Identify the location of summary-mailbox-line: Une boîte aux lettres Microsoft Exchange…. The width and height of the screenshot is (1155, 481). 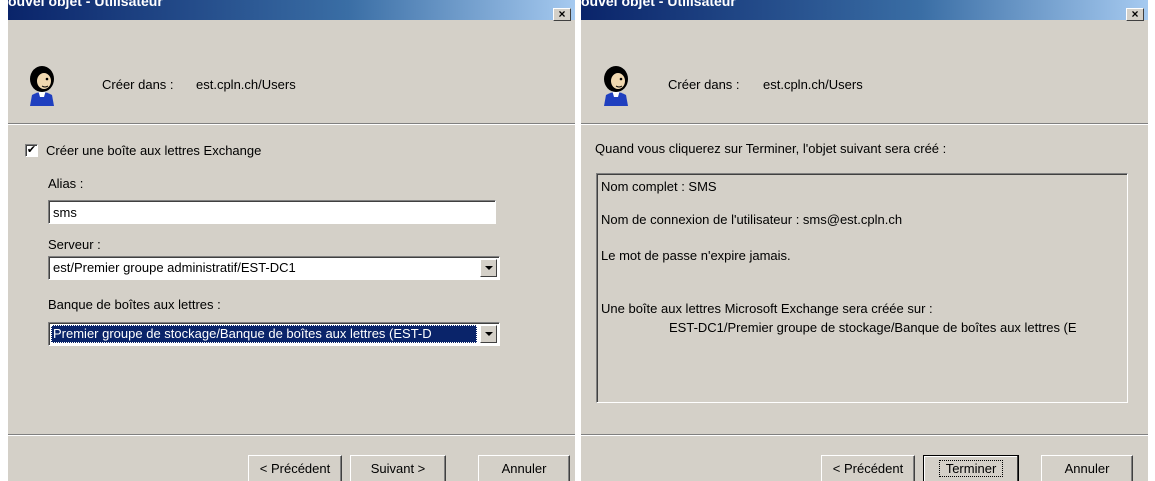
(767, 308).